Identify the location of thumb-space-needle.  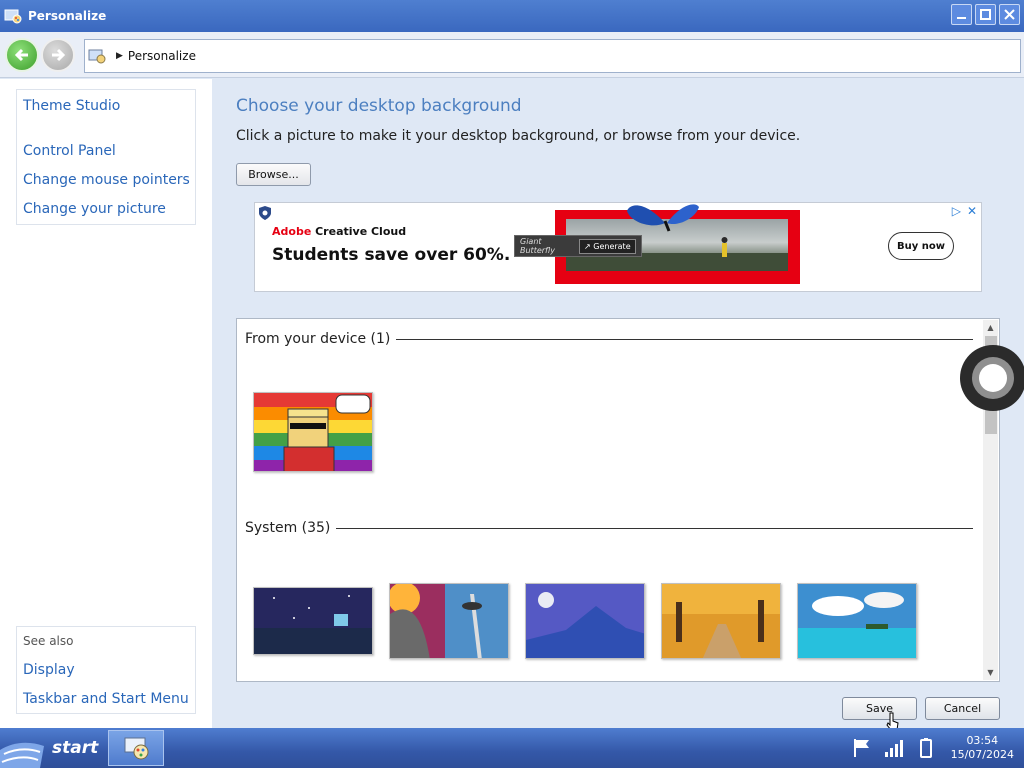
(449, 621).